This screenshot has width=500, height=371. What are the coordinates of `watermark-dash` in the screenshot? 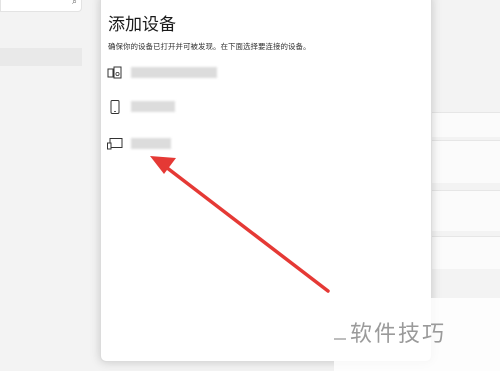 It's located at (340, 339).